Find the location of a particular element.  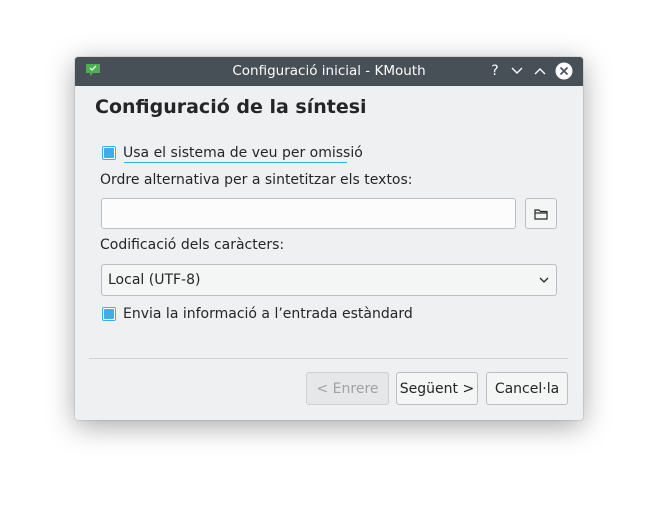

folder-icon is located at coordinates (541, 214).